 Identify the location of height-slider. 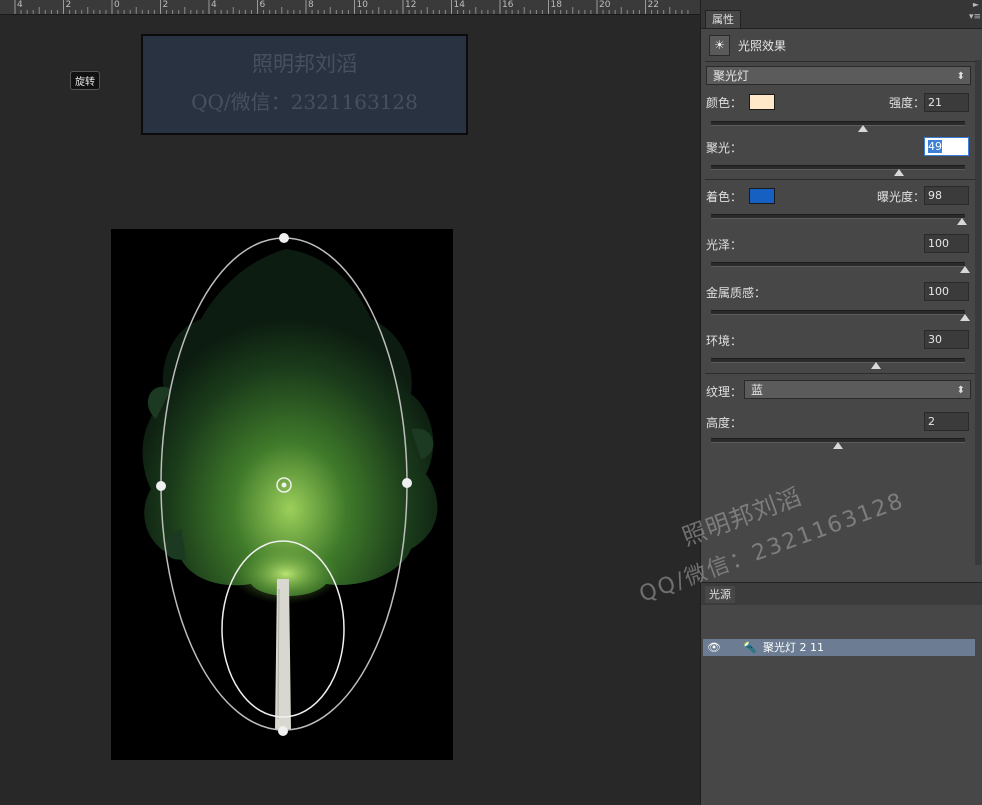
(838, 443).